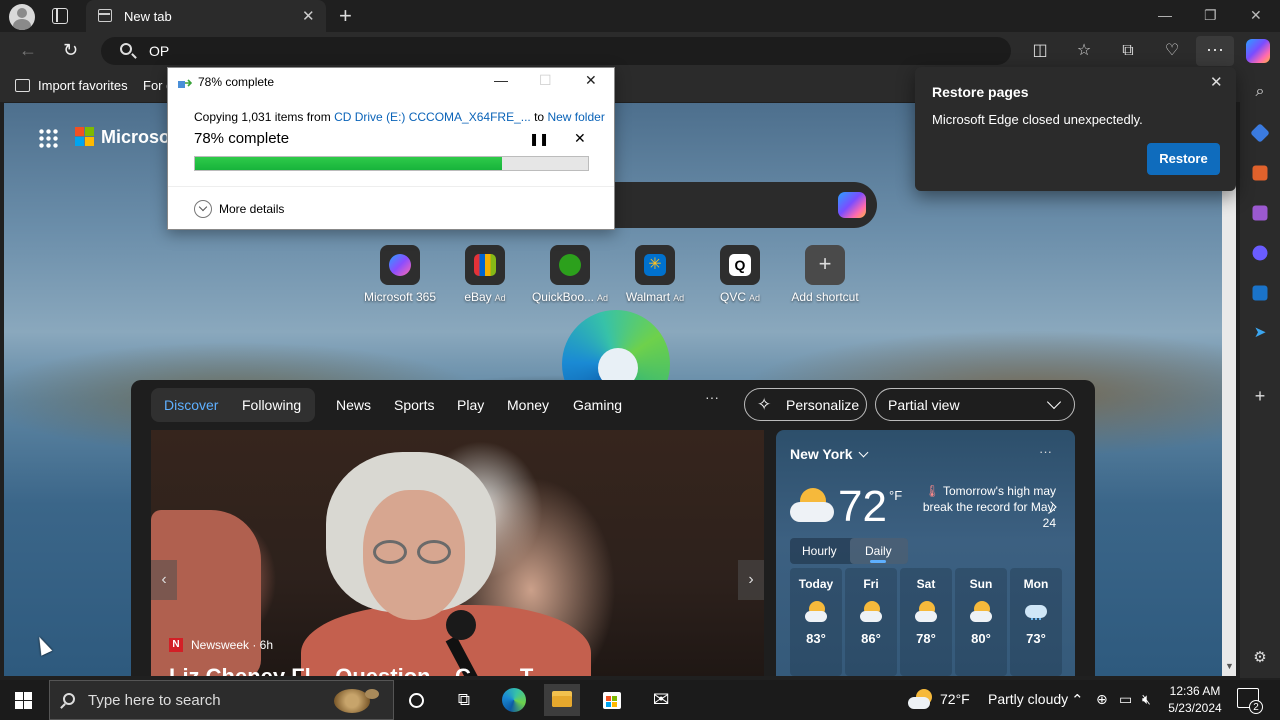 This screenshot has height=720, width=1280. Describe the element at coordinates (400, 274) in the screenshot. I see `shortcut-microsoft365: Microsoft 365` at that location.